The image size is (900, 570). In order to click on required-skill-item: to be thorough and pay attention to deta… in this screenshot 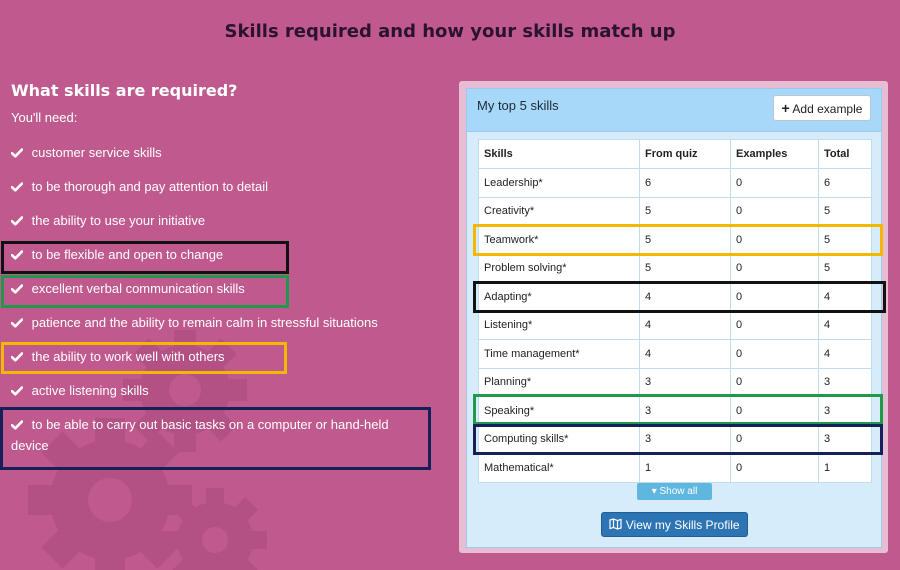, I will do `click(218, 187)`.